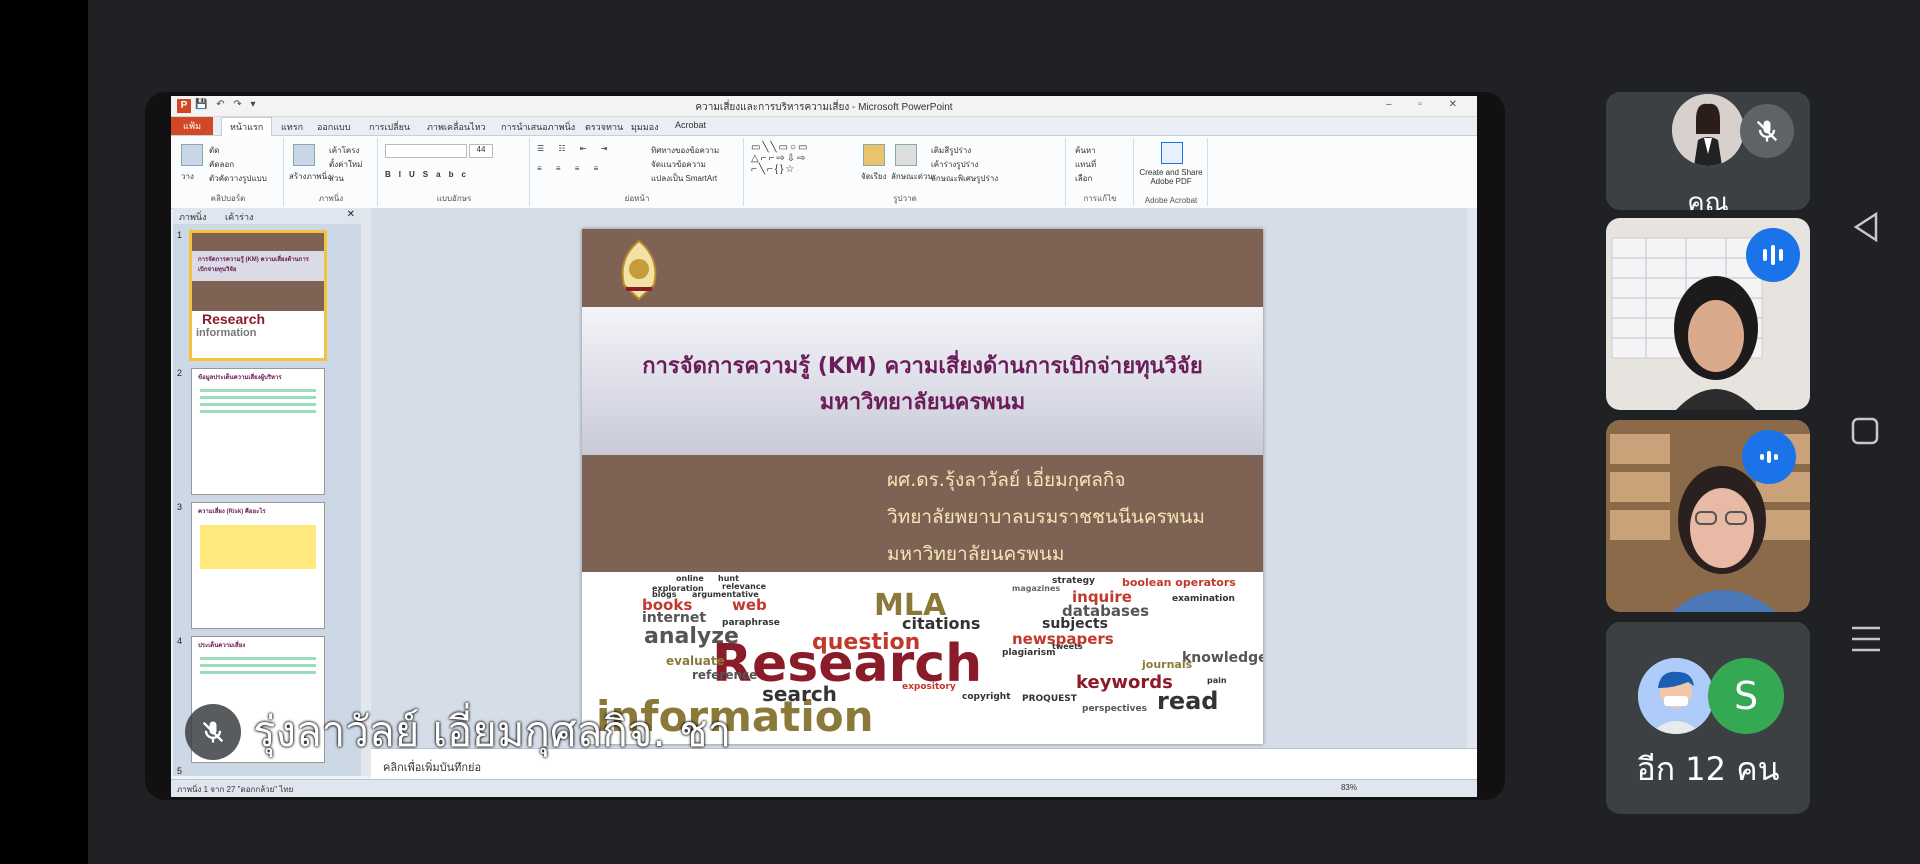 The height and width of the screenshot is (864, 1920). I want to click on thumbnail-slide-2: ข้อมูลประเด็นความเสี่ยงผู้บริหาร, so click(258, 431).